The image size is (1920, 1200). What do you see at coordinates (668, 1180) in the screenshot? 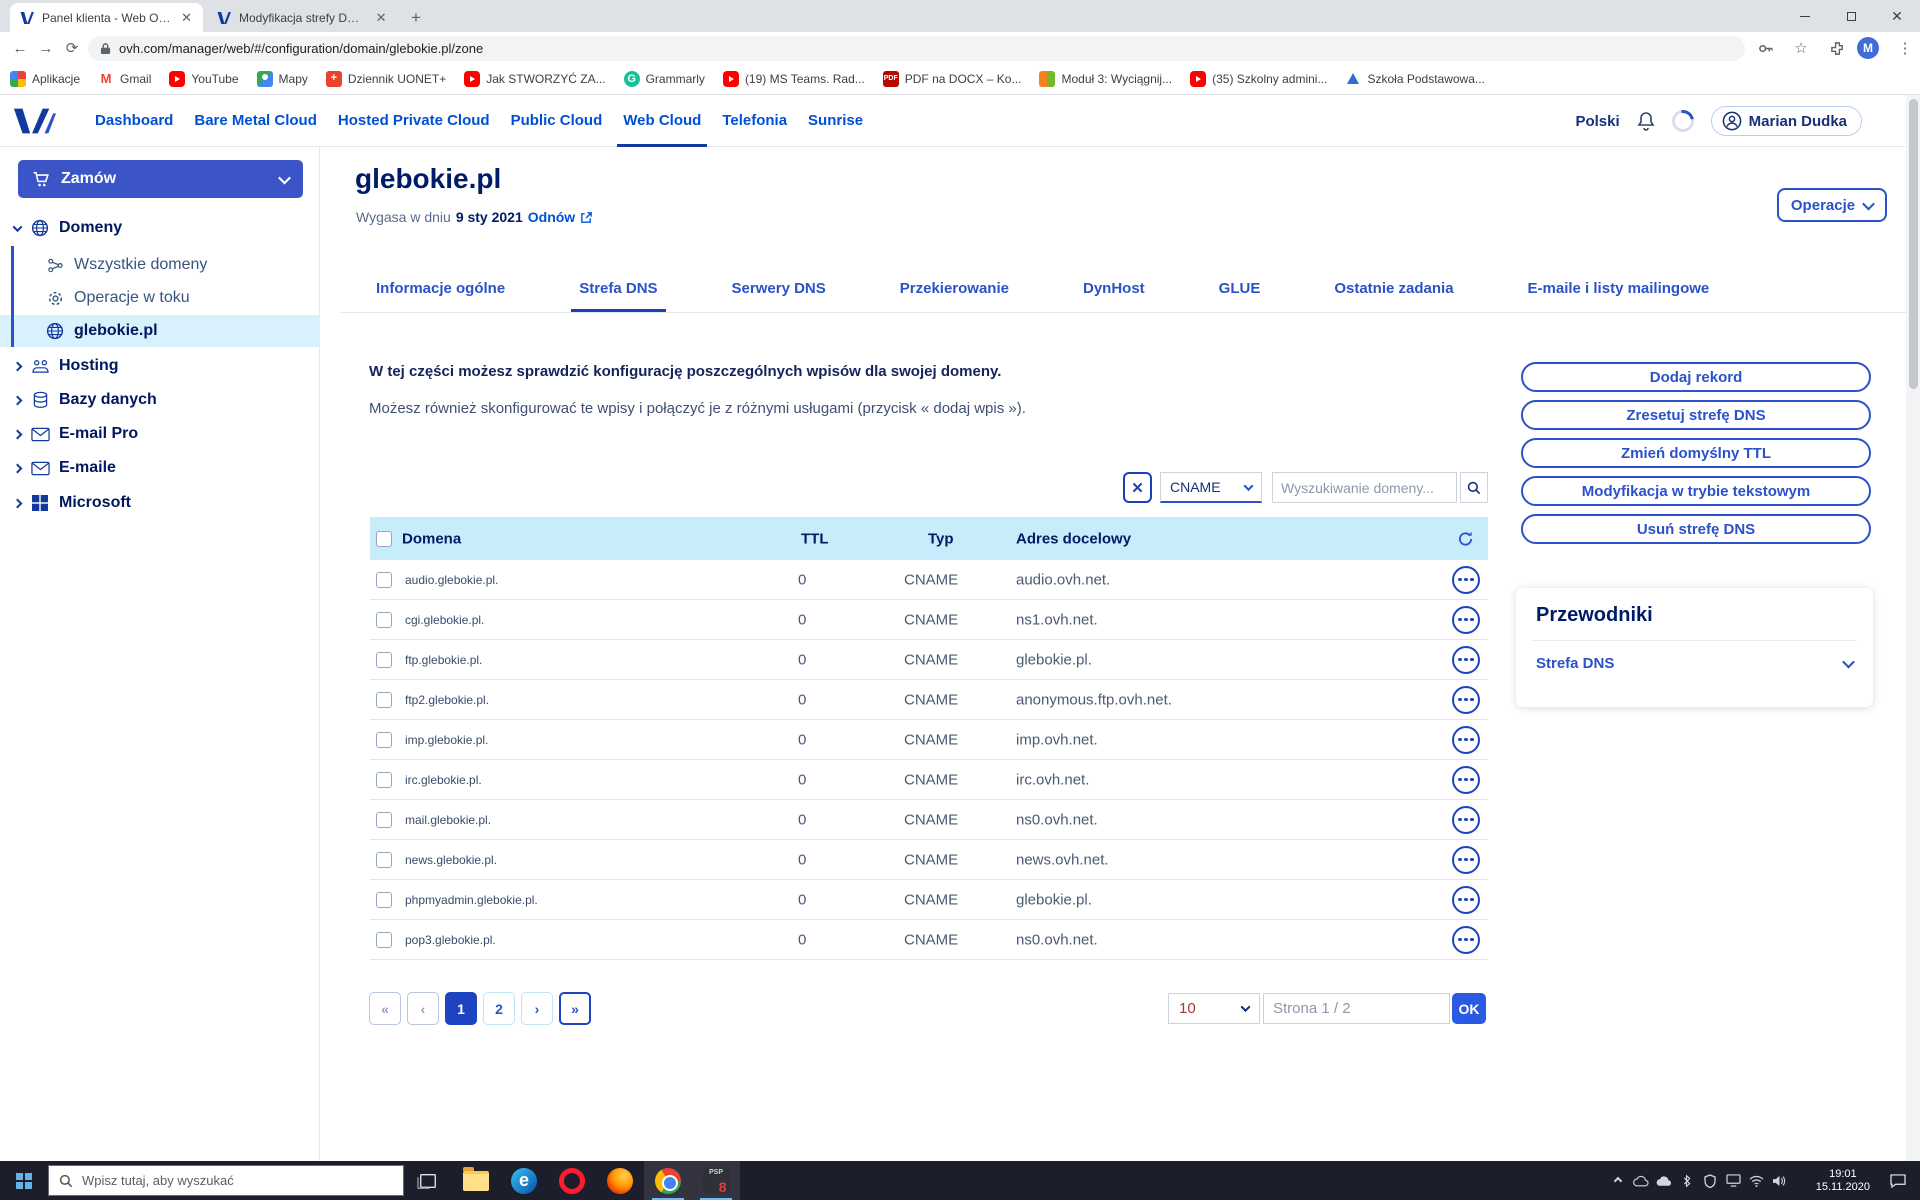
I see `chrome-icon` at bounding box center [668, 1180].